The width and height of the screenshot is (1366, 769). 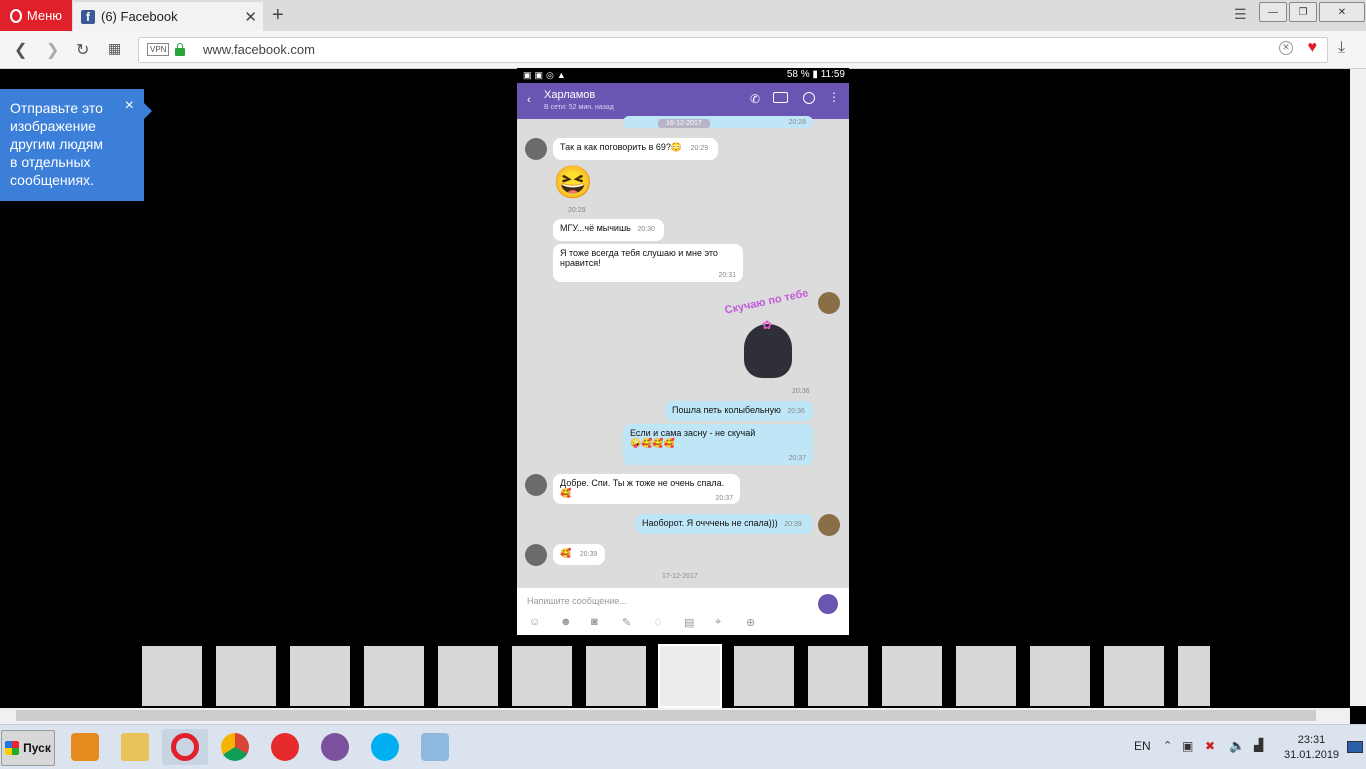 What do you see at coordinates (546, 75) in the screenshot?
I see `notification-icons: ▣▣◎▲` at bounding box center [546, 75].